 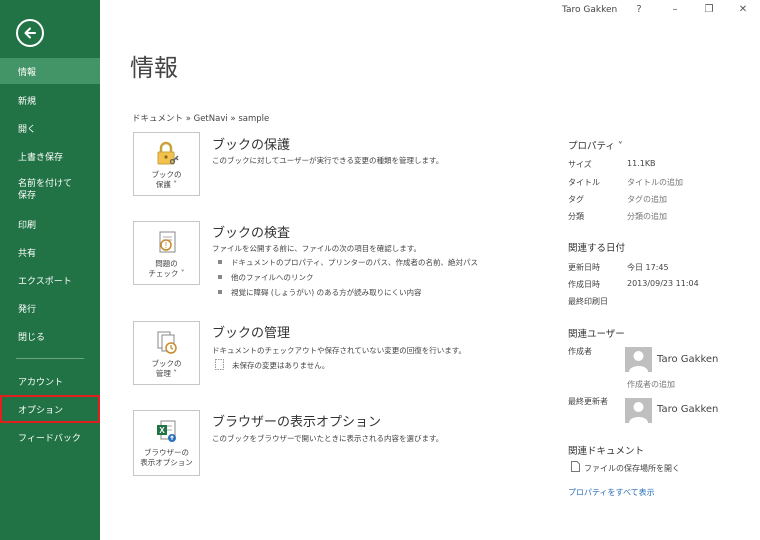 I want to click on properties-heading: プロパティ ˅, so click(x=595, y=145).